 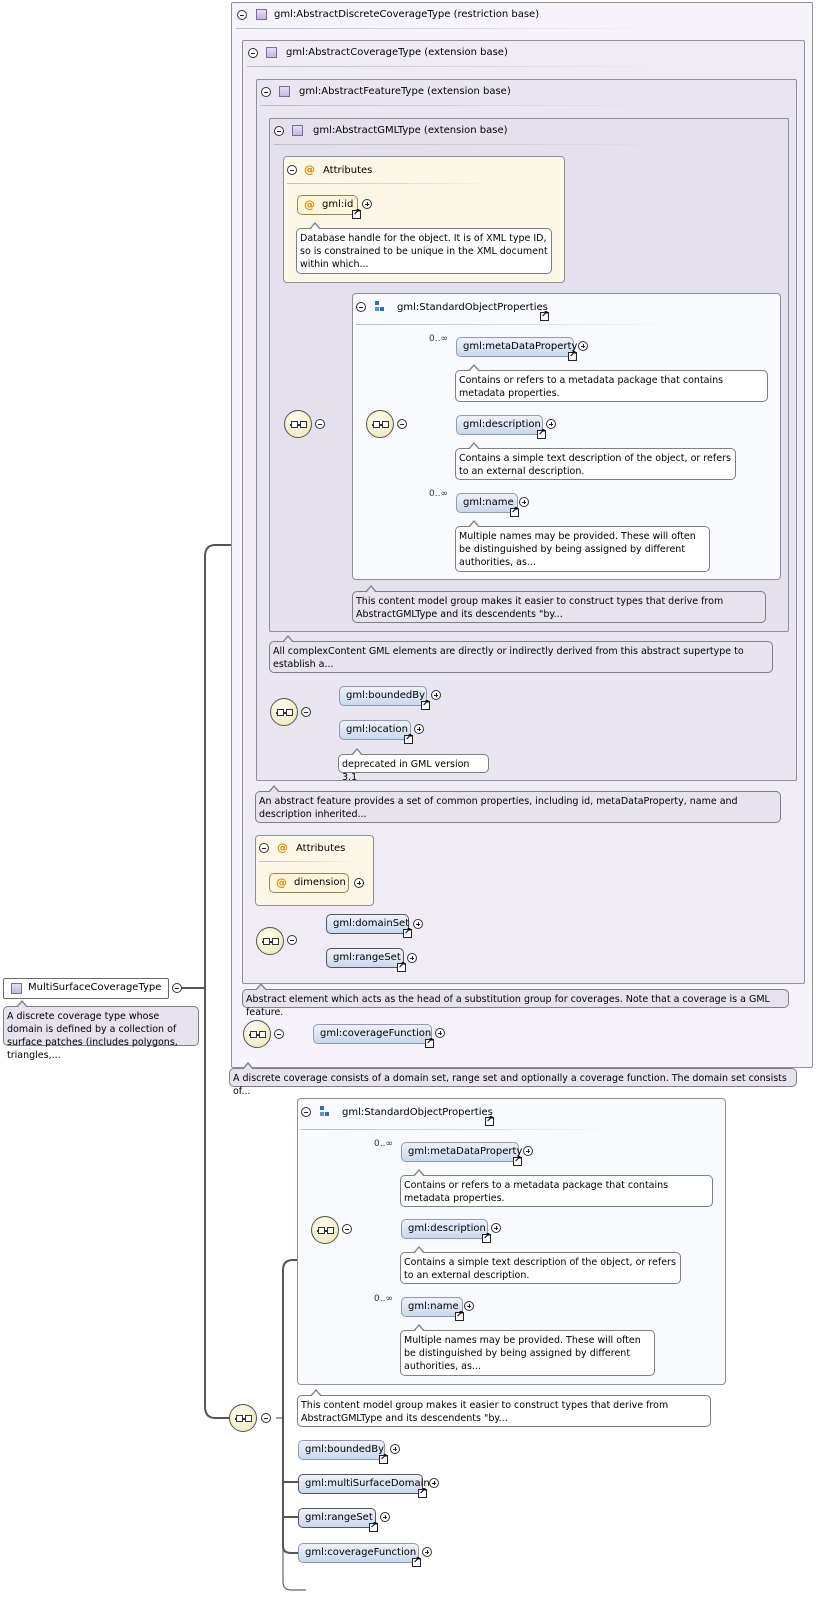 What do you see at coordinates (309, 883) in the screenshot?
I see `dimension-attribute: @ dimension` at bounding box center [309, 883].